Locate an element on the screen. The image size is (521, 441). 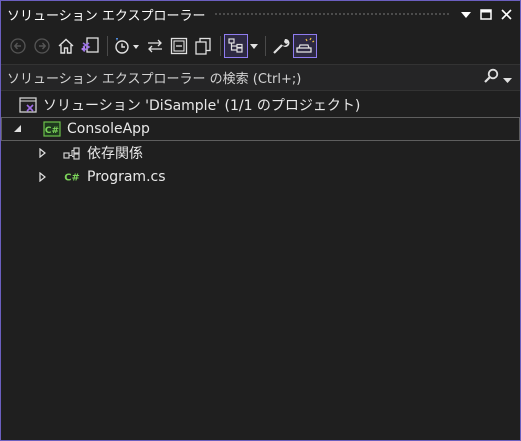
search-box: ソリューション エクスプローラー の検索 (Ctrl+;) is located at coordinates (260, 77).